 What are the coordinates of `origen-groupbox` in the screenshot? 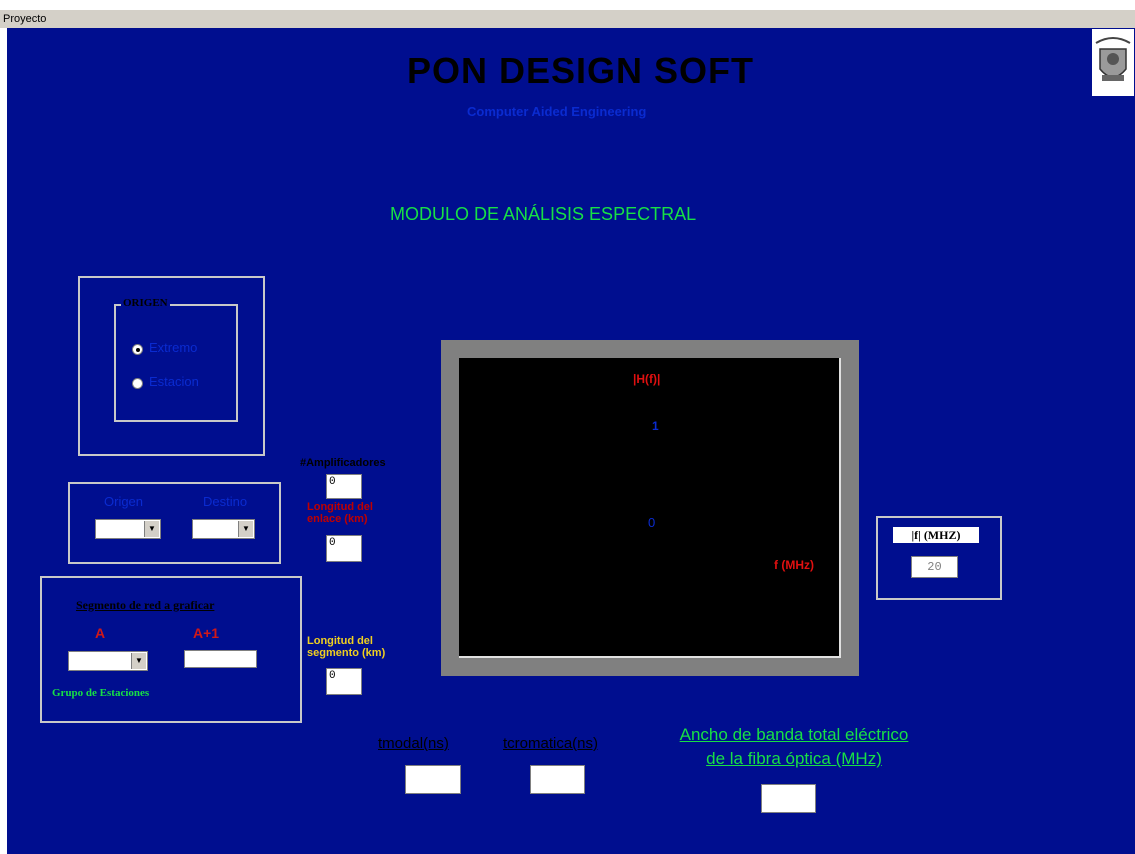 It's located at (176, 363).